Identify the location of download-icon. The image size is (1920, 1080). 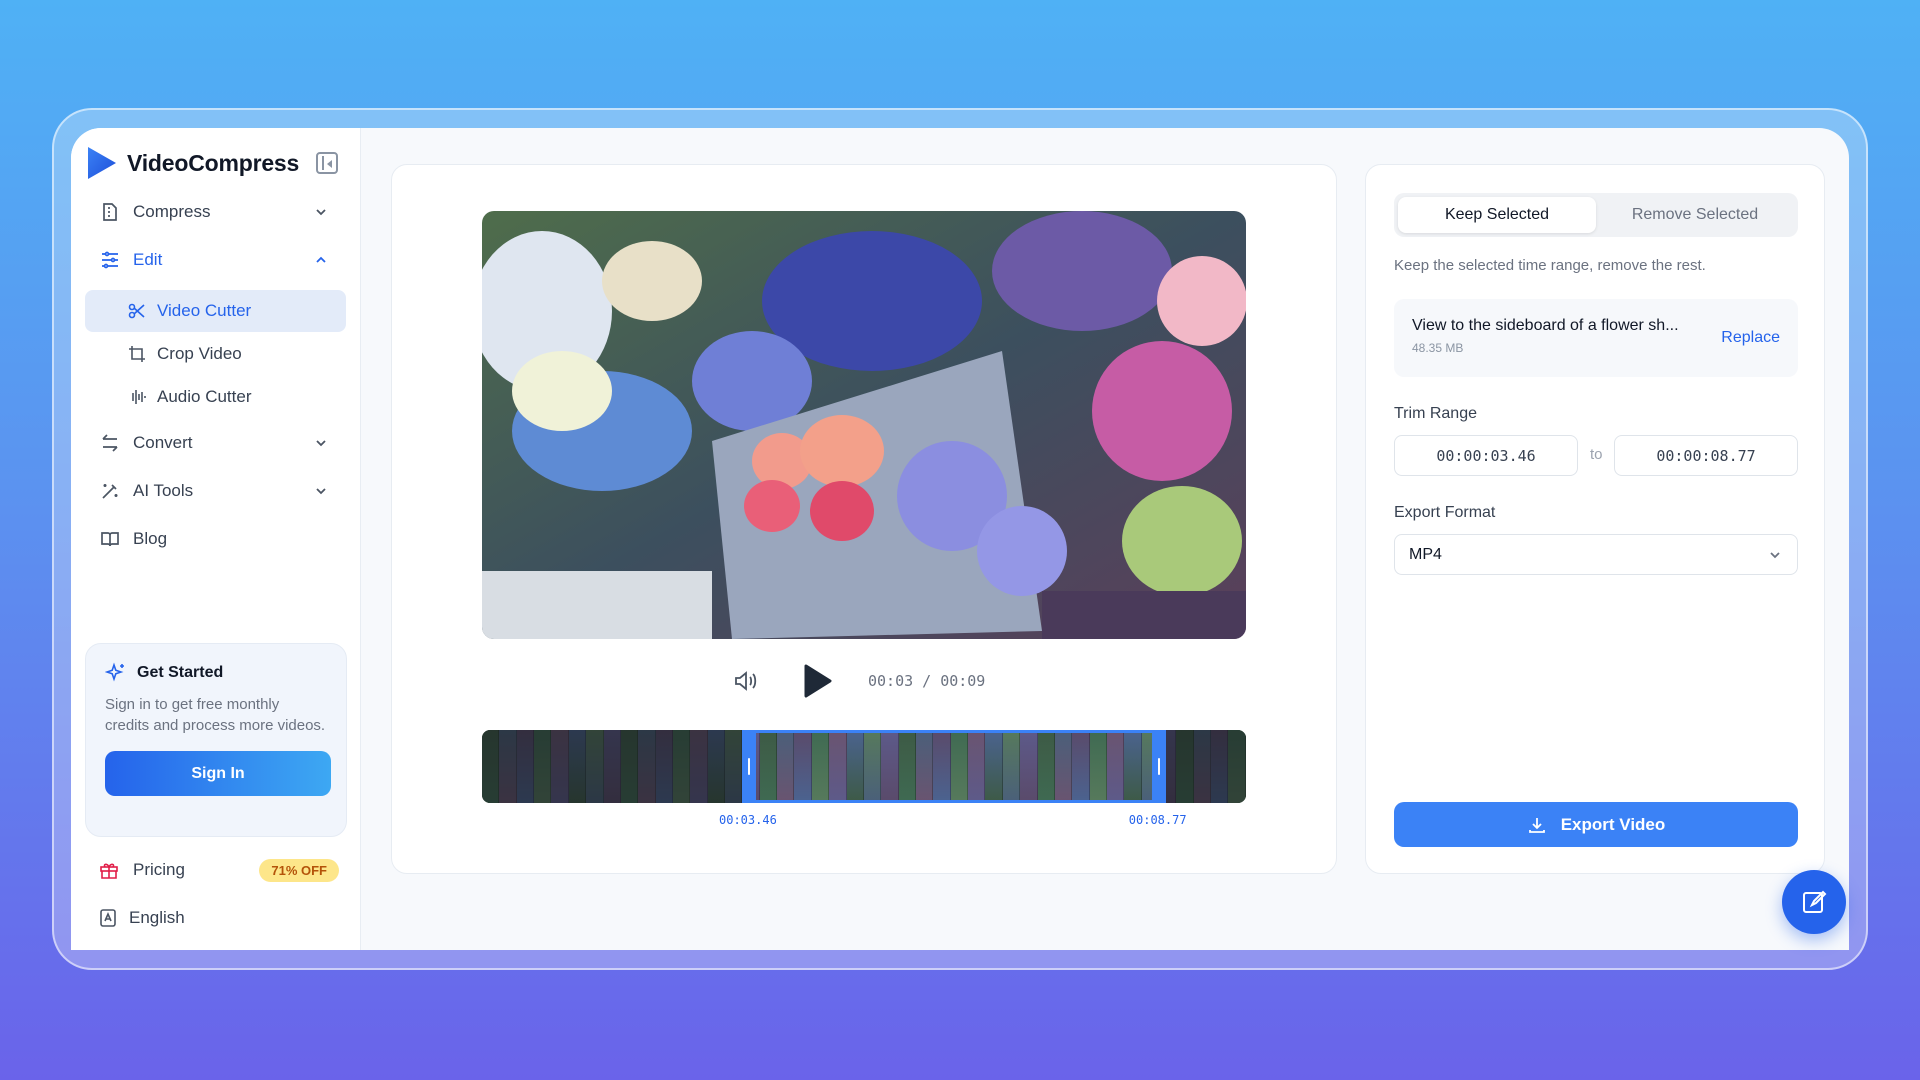
(1536, 825).